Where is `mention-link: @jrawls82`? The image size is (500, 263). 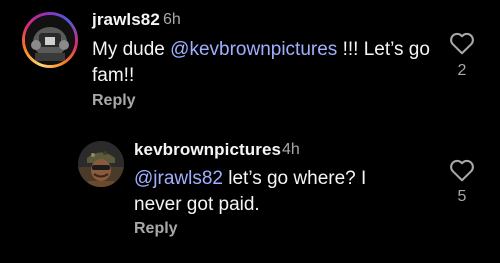 mention-link: @jrawls82 is located at coordinates (178, 178).